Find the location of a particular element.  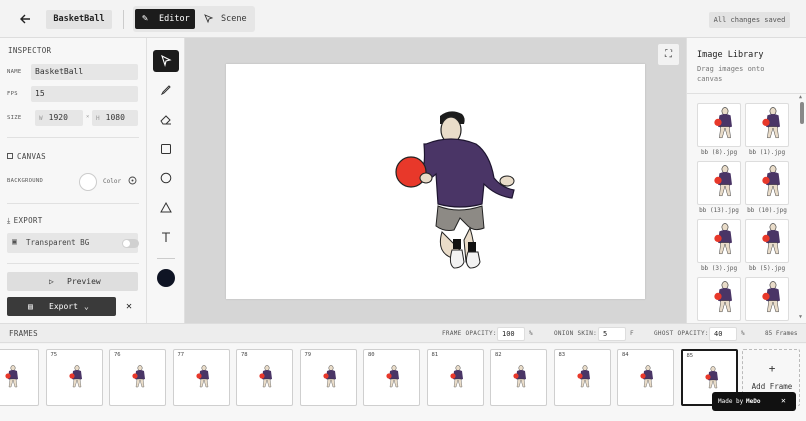

triangle-tool is located at coordinates (166, 208).